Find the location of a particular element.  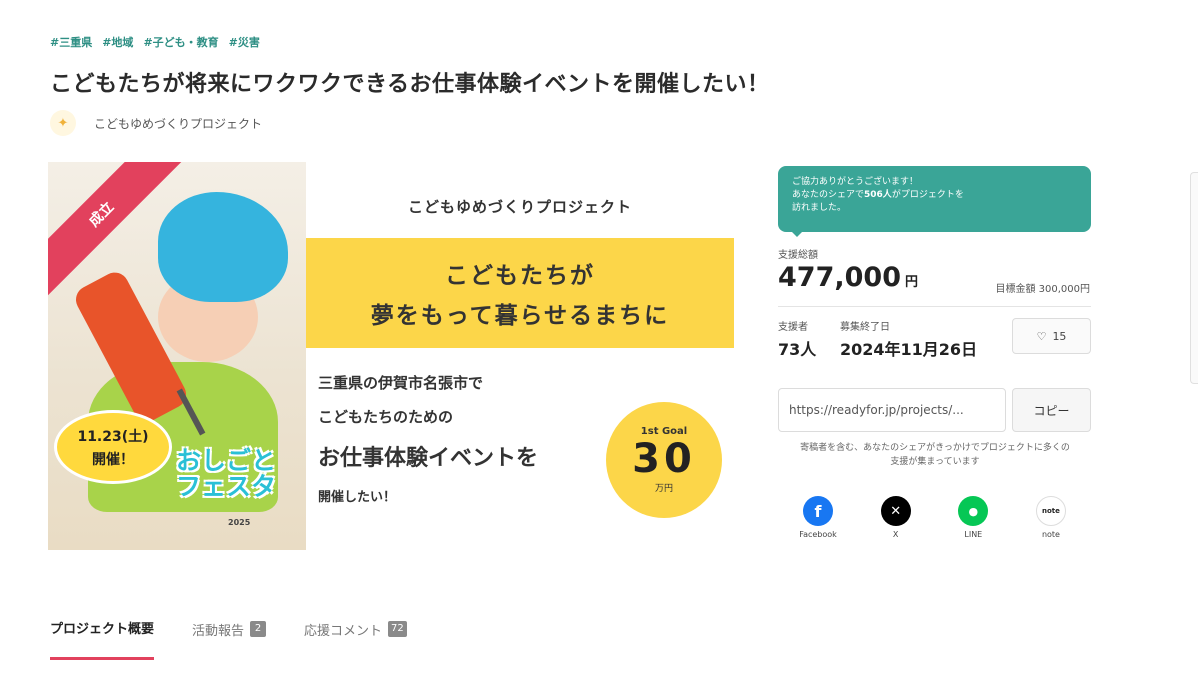

end-date-value: 2024年11月26日 is located at coordinates (909, 349).